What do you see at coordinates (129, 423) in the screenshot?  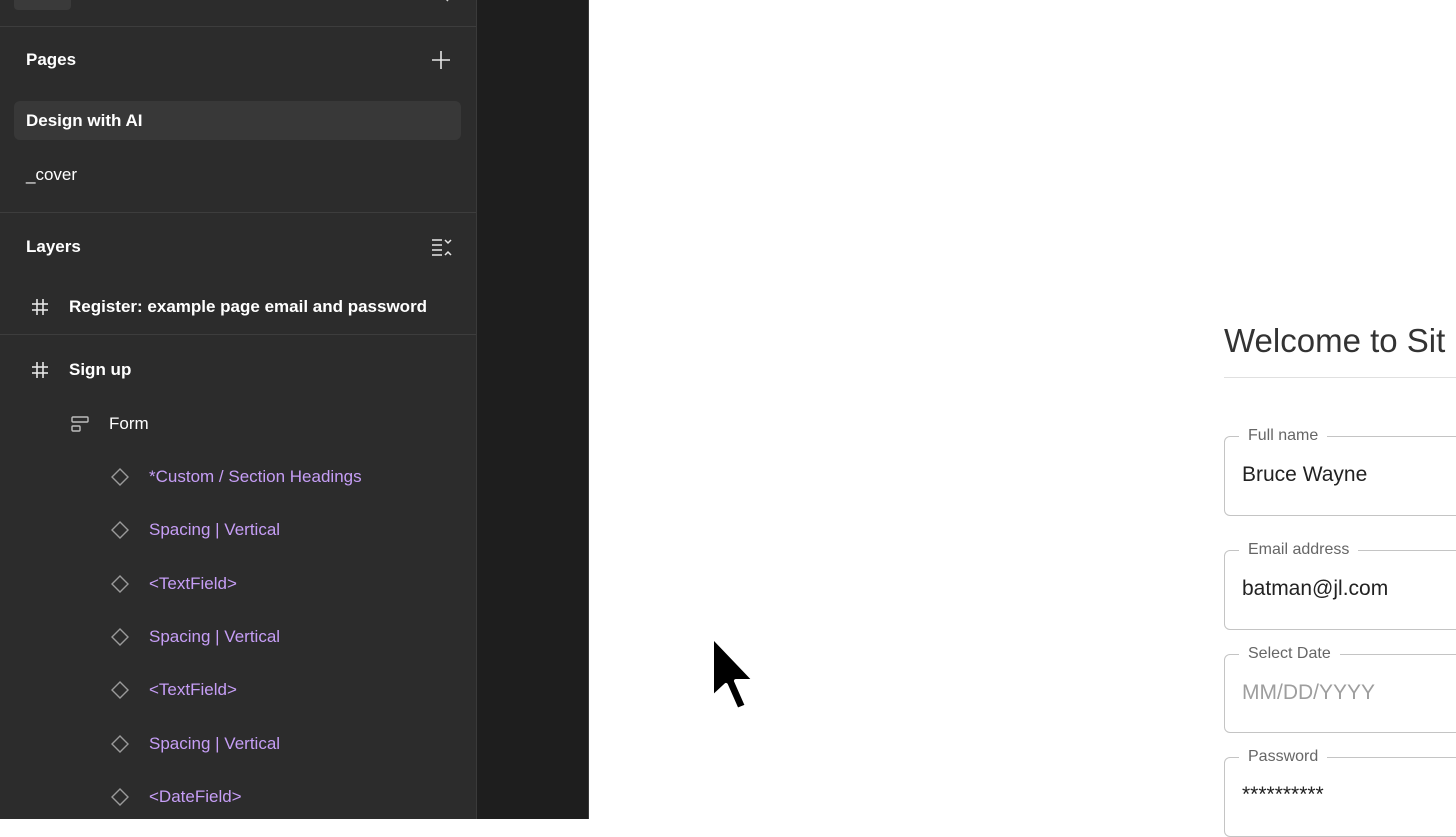 I see `layer-label: Form` at bounding box center [129, 423].